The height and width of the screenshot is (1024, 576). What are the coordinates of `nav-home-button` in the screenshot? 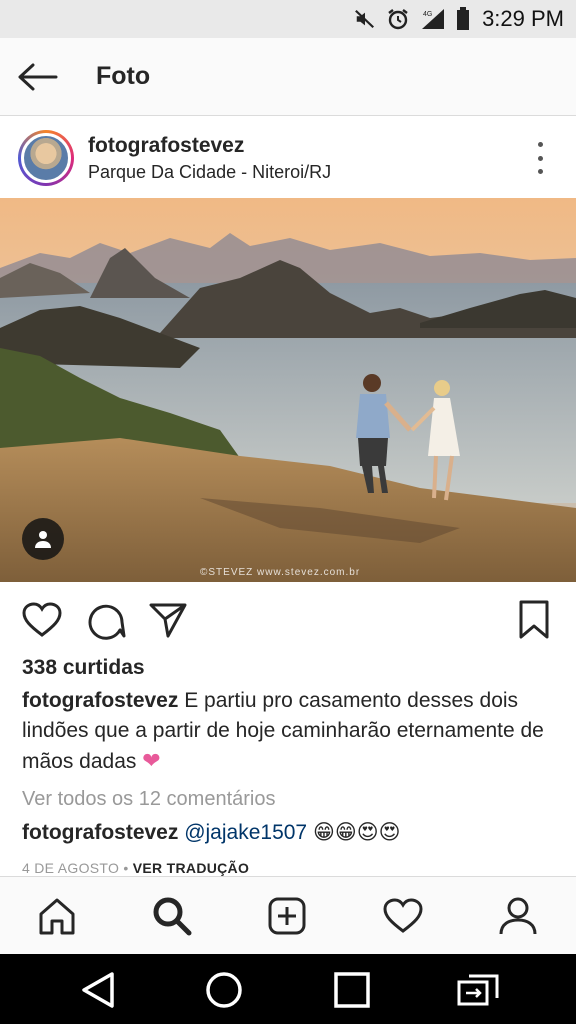 It's located at (57, 916).